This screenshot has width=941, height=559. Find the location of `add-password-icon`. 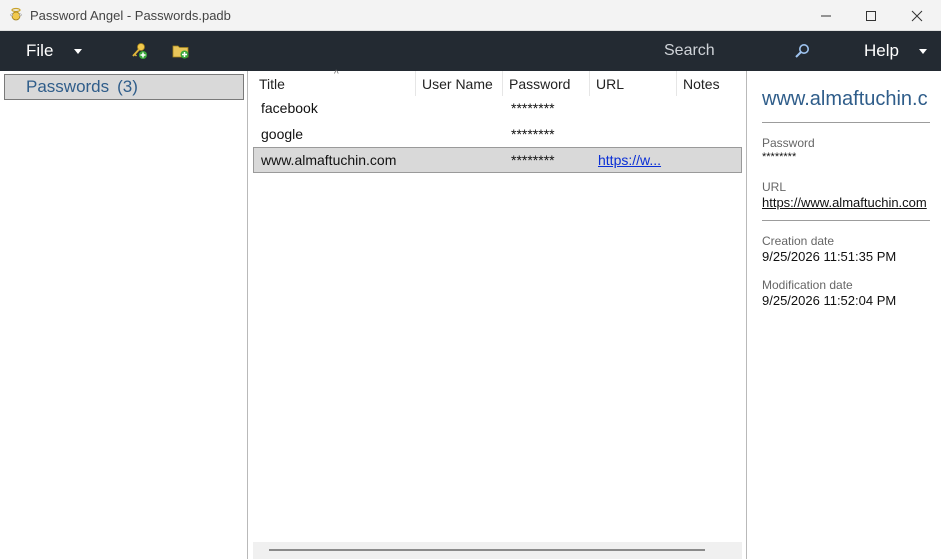

add-password-icon is located at coordinates (139, 51).